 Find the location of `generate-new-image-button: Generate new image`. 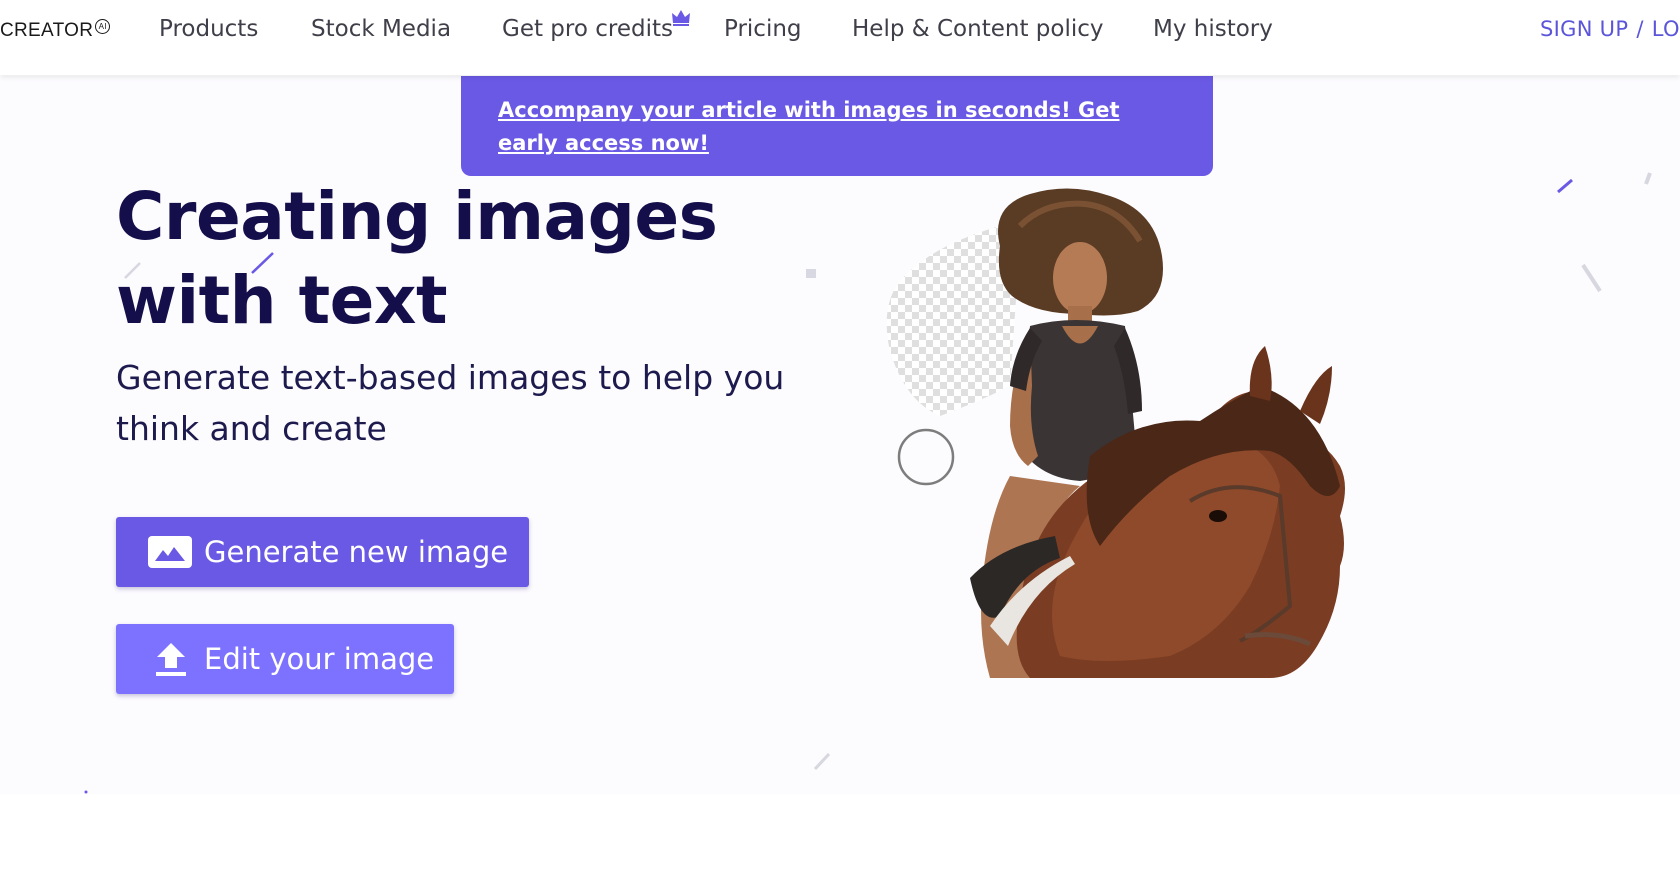

generate-new-image-button: Generate new image is located at coordinates (322, 552).